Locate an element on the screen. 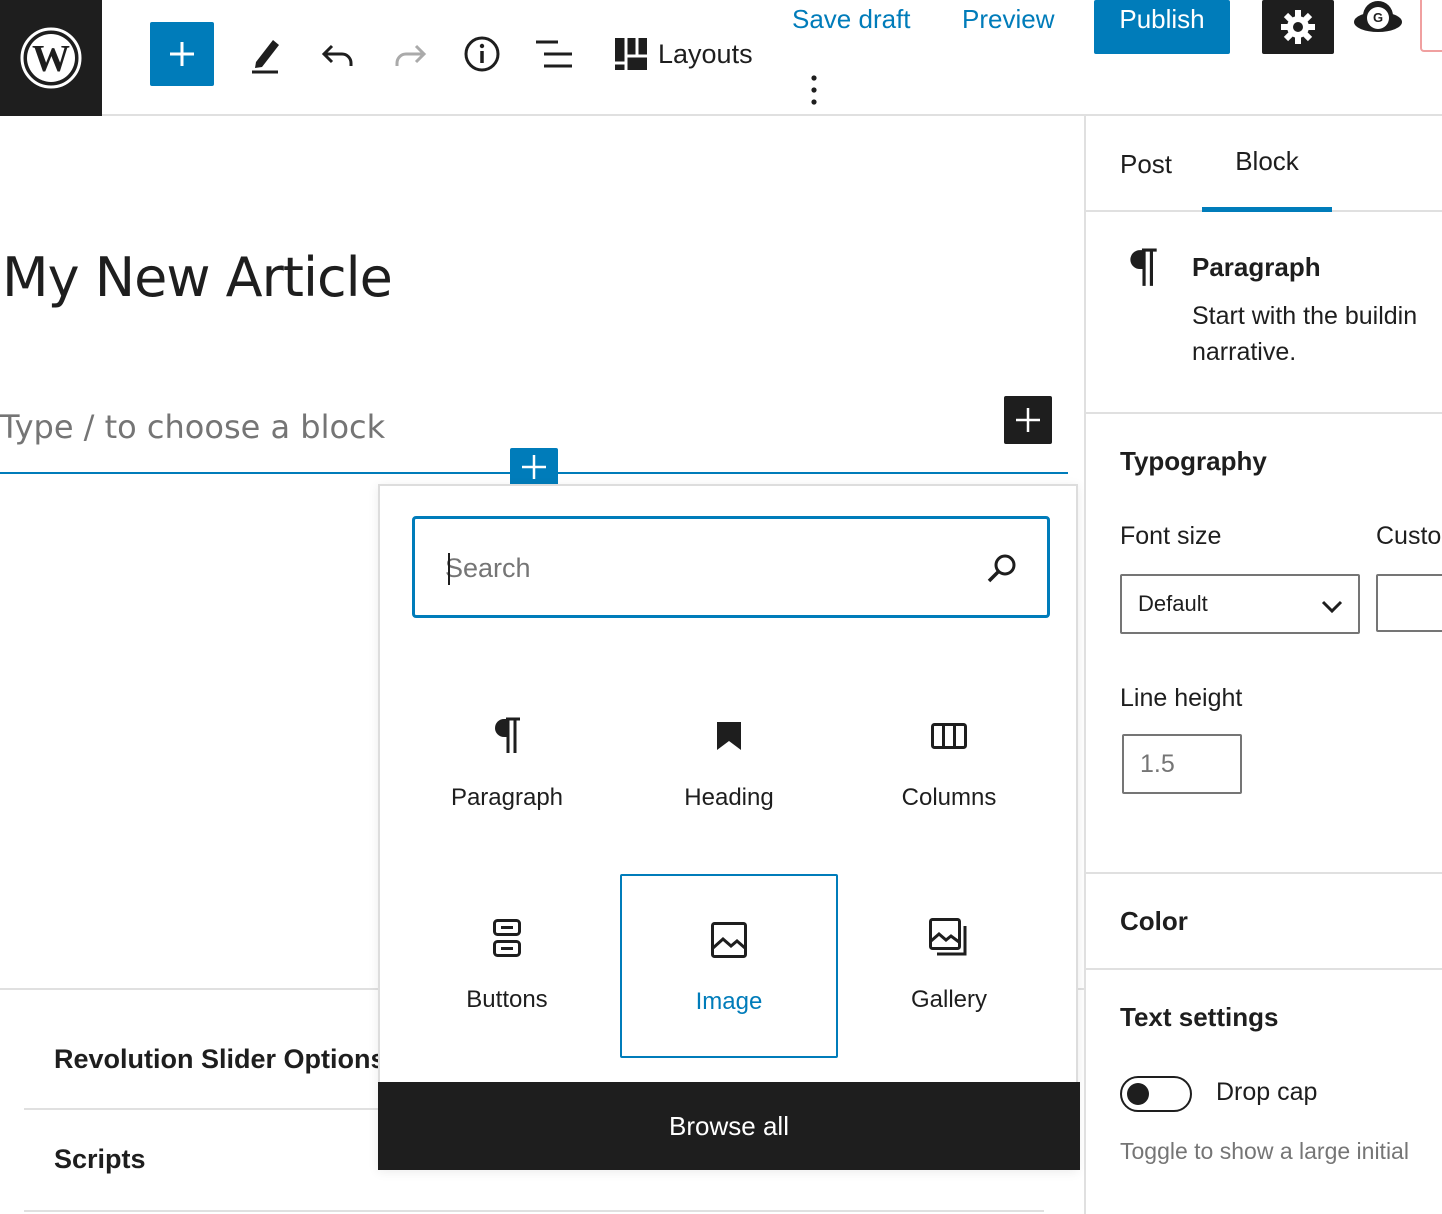  inline-inserter-button is located at coordinates (534, 467).